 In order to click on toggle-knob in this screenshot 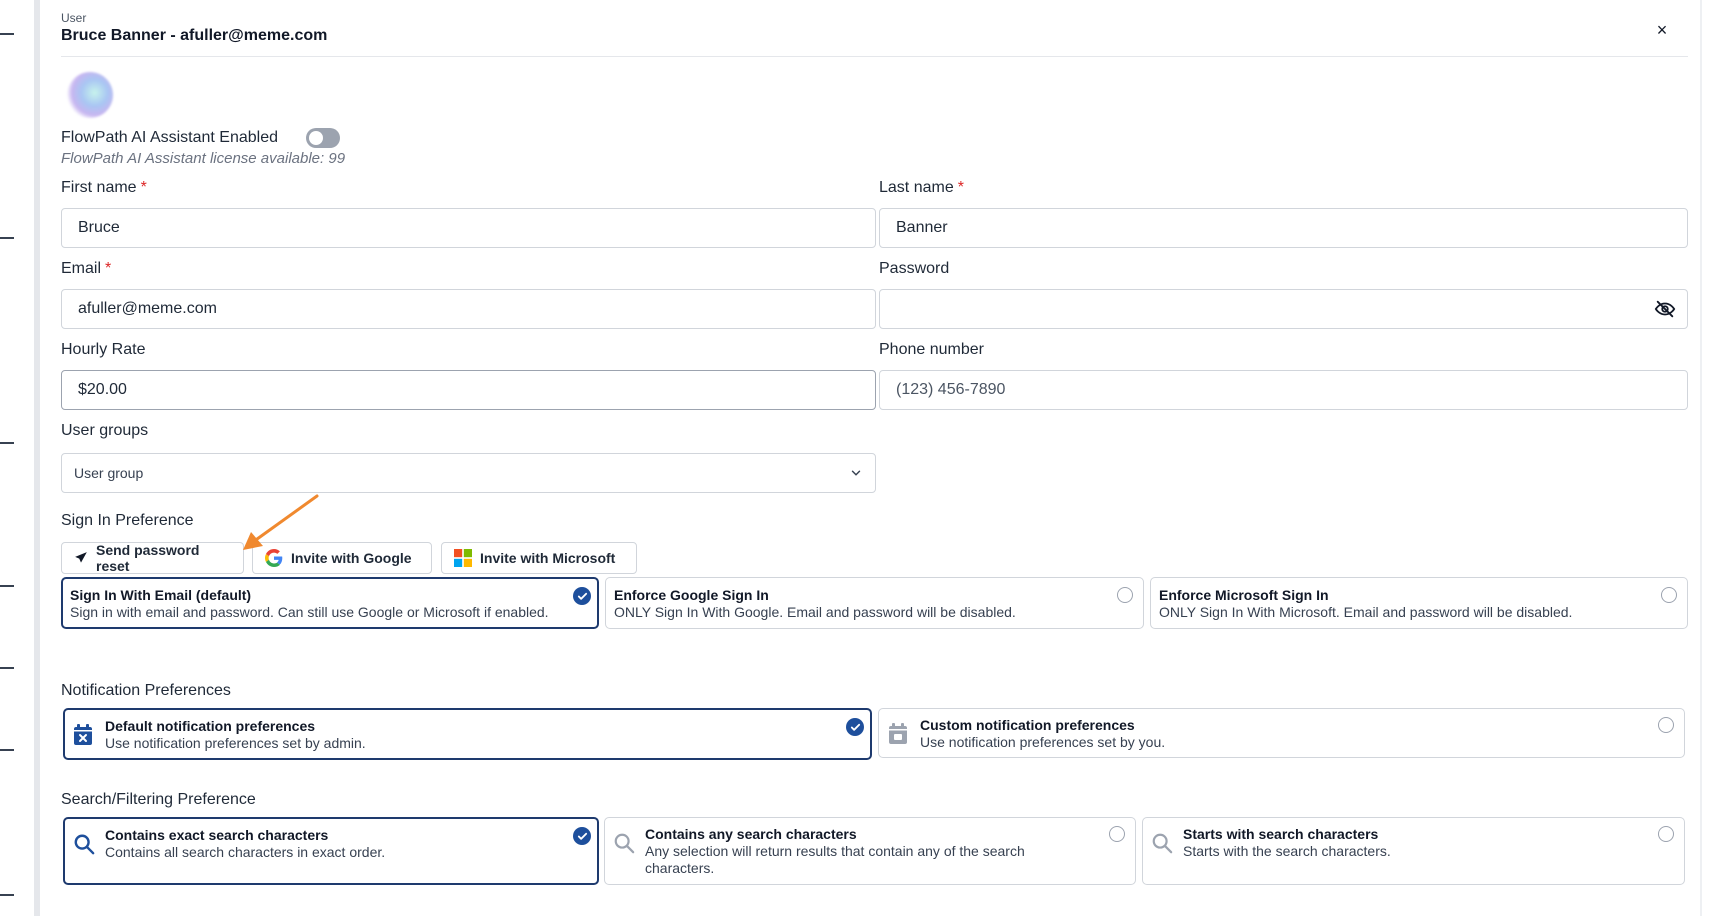, I will do `click(316, 138)`.